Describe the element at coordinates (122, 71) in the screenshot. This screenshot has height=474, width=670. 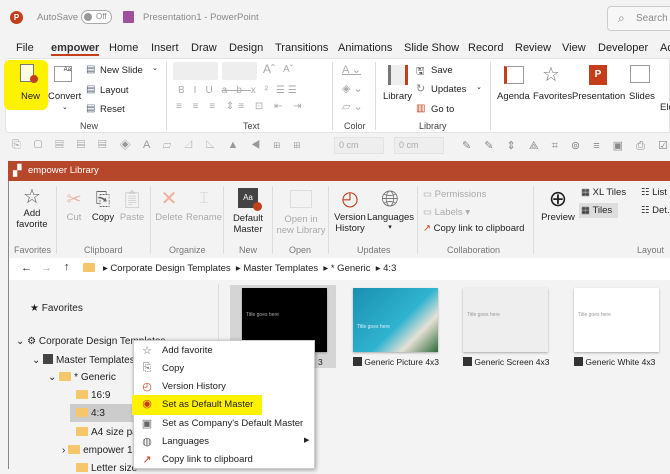
I see `new-slide-button: ▤ New Slide ⌄` at that location.